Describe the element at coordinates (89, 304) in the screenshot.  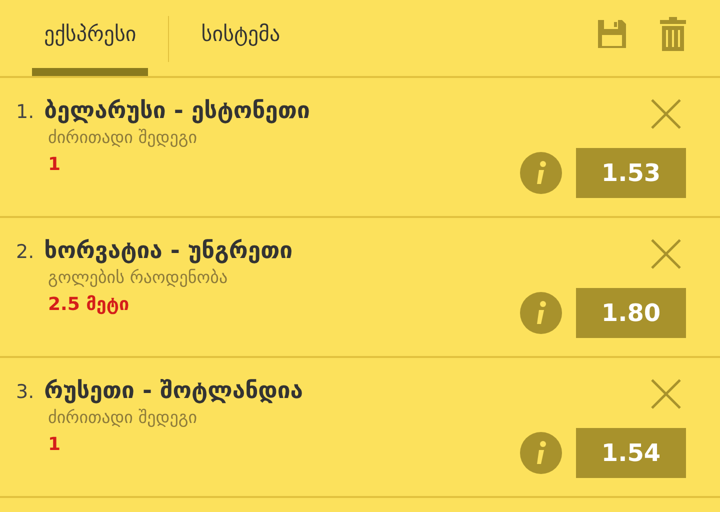
I see `bet-pick: 2.5 მეტი` at that location.